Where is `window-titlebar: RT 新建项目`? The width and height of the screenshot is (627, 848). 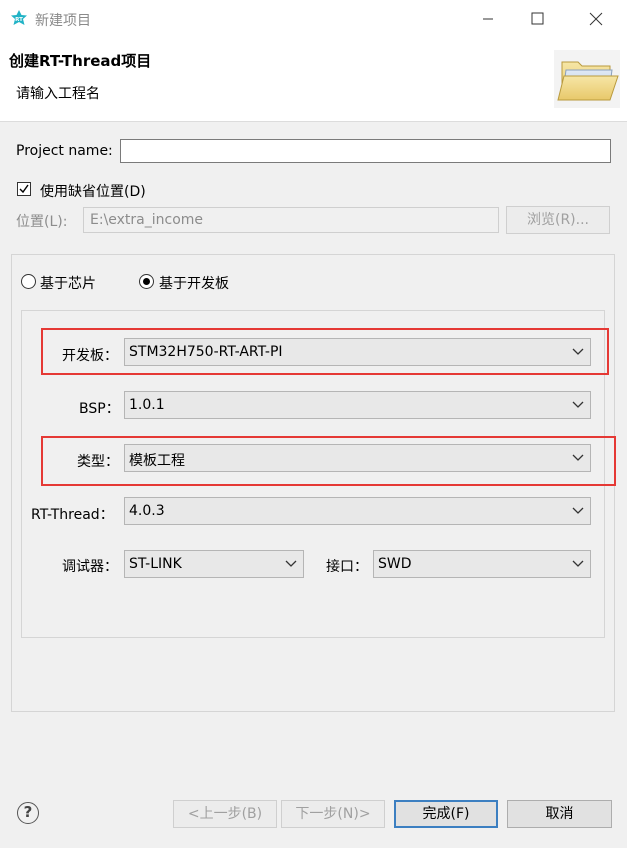
window-titlebar: RT 新建项目 is located at coordinates (313, 19).